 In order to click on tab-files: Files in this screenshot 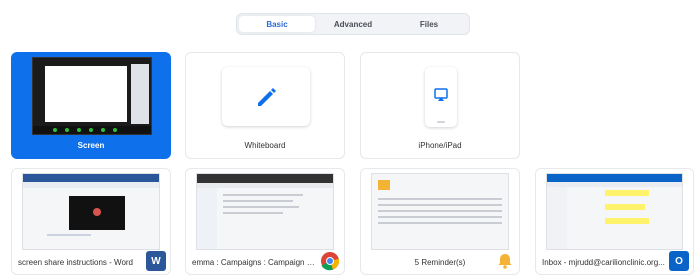, I will do `click(429, 24)`.